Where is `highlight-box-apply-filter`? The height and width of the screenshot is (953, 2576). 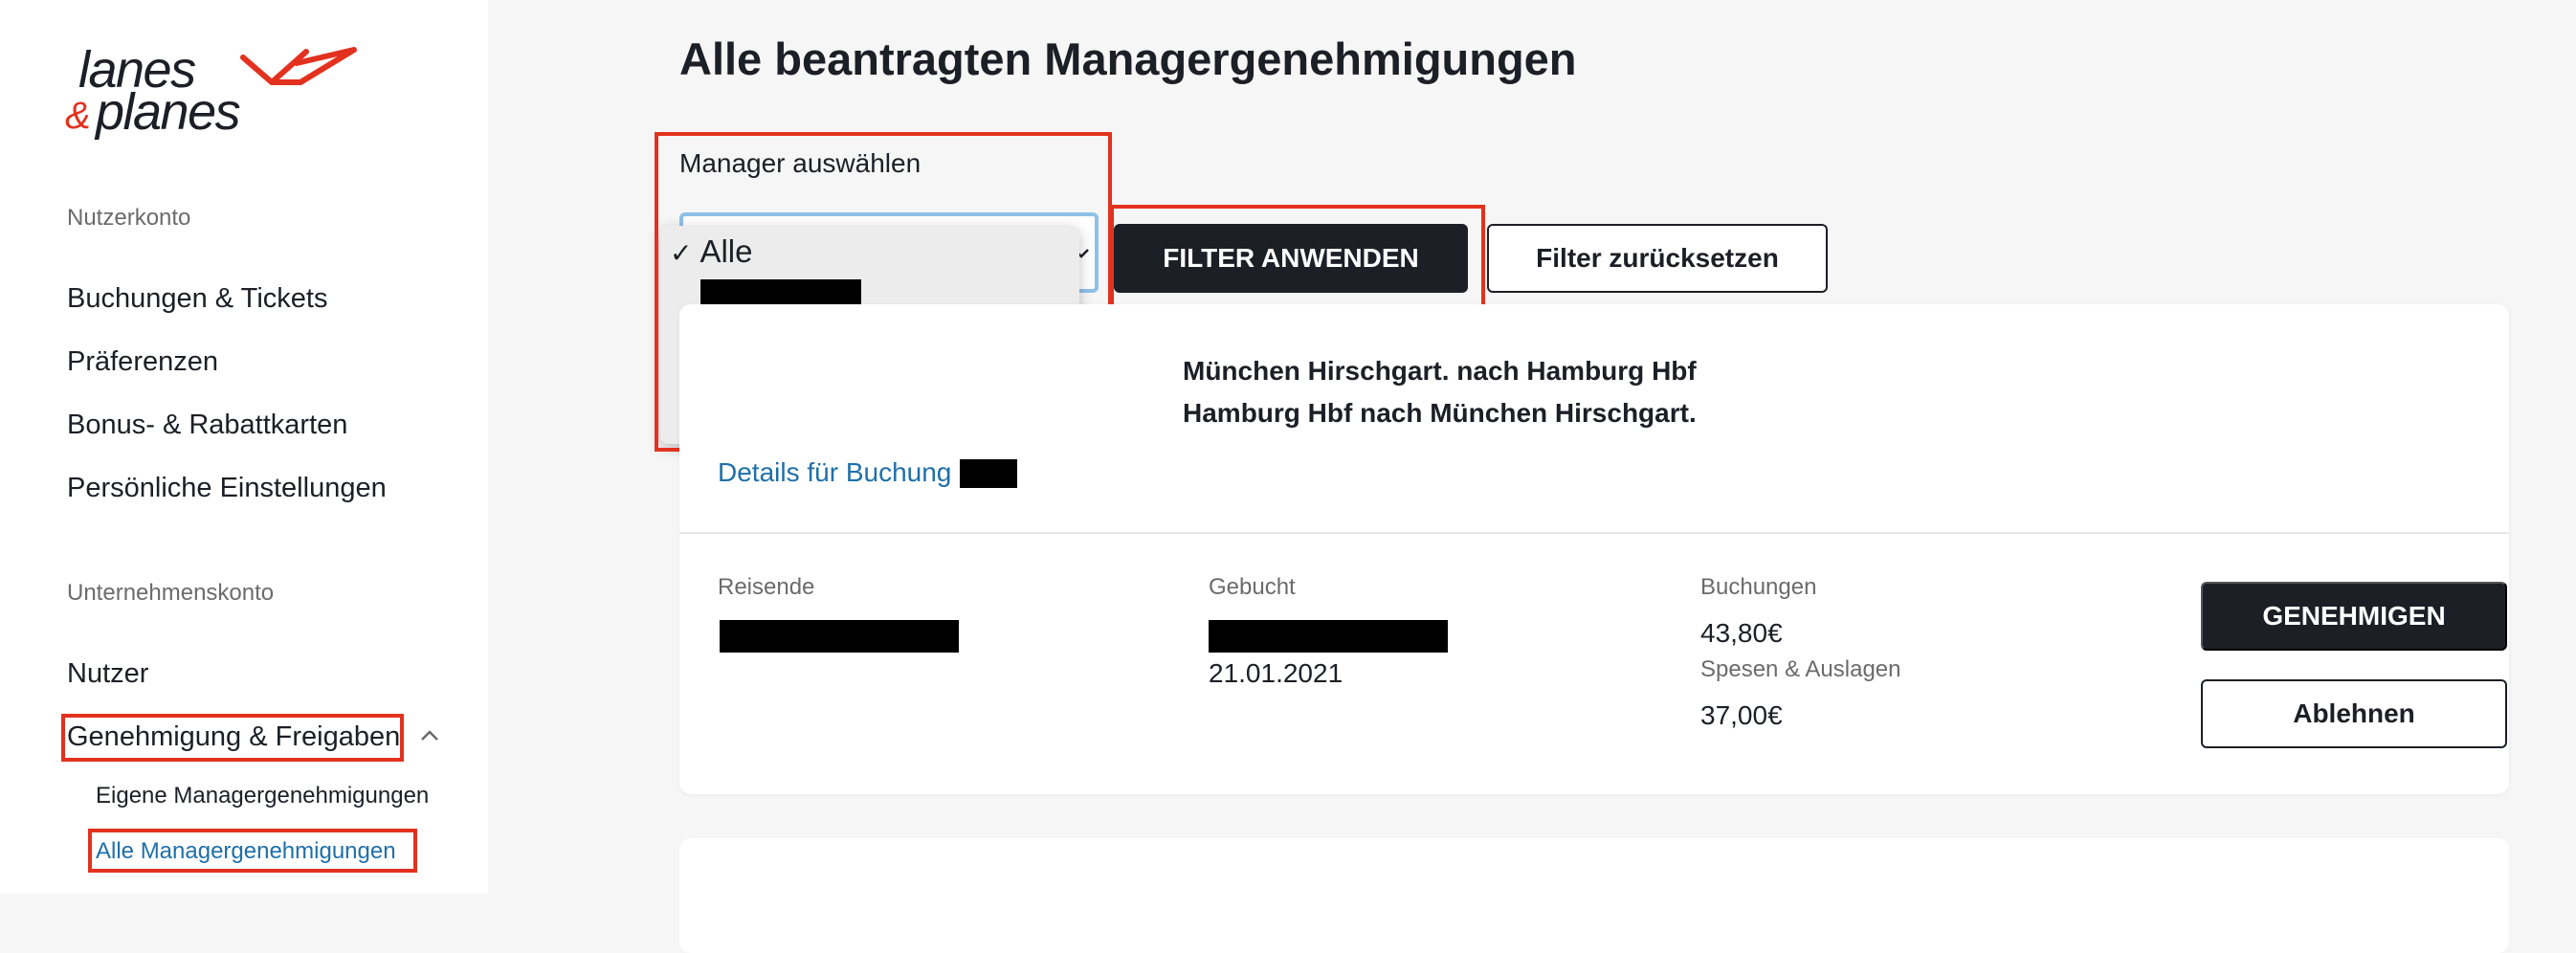
highlight-box-apply-filter is located at coordinates (1297, 258).